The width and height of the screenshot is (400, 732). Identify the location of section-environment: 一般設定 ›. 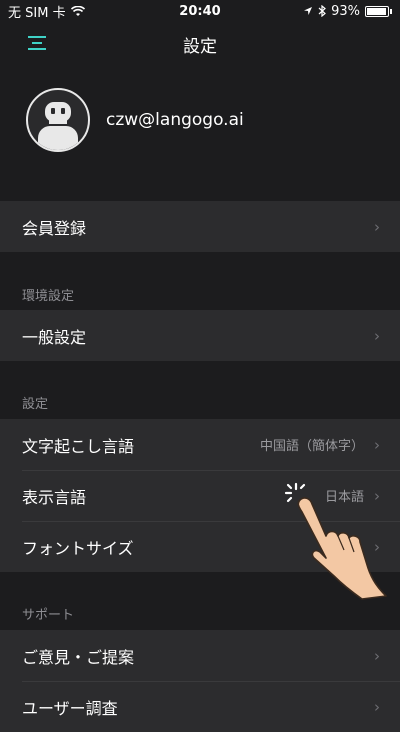
(200, 335).